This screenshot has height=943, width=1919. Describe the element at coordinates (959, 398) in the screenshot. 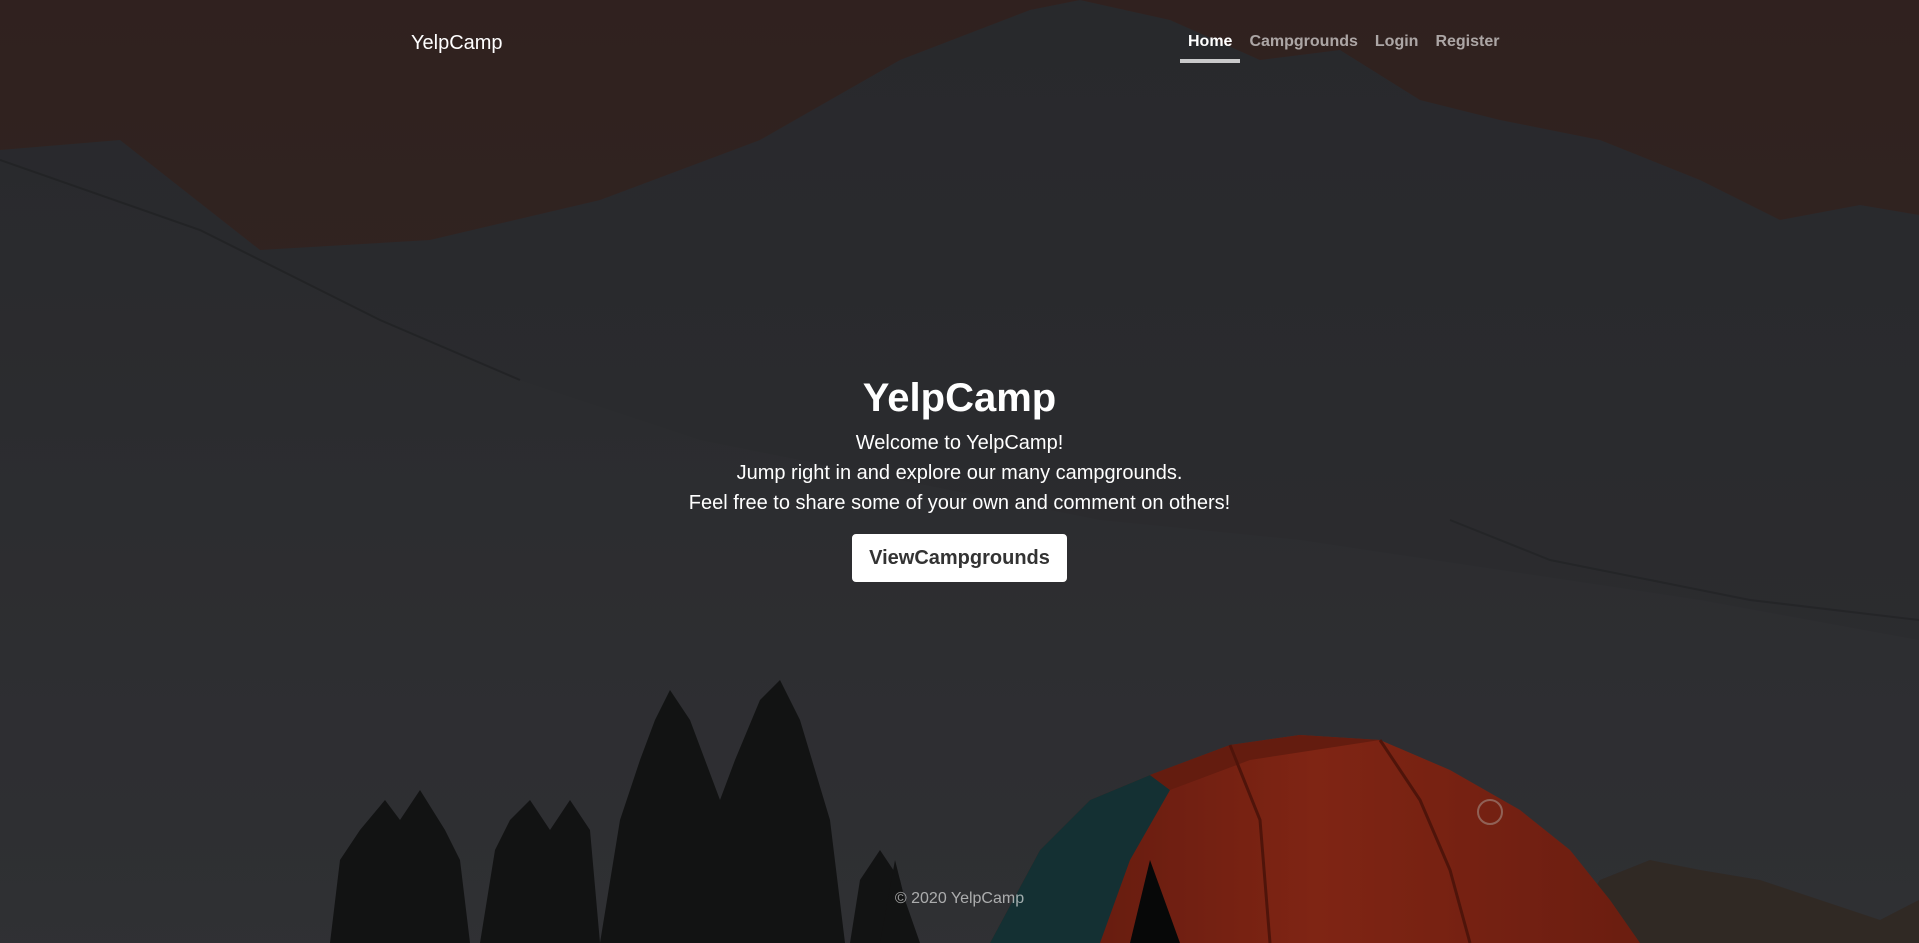

I see `hero-title: YelpCamp` at that location.